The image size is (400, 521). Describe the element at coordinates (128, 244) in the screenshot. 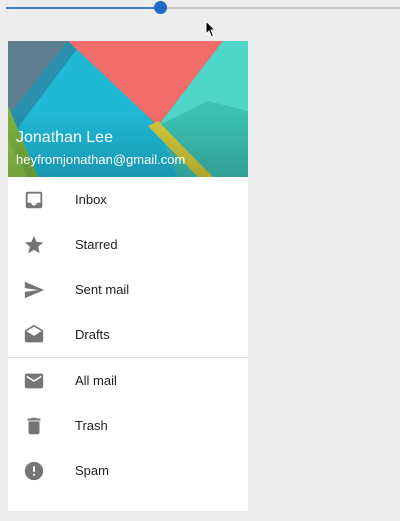

I see `menu-item-starred: Starred` at that location.